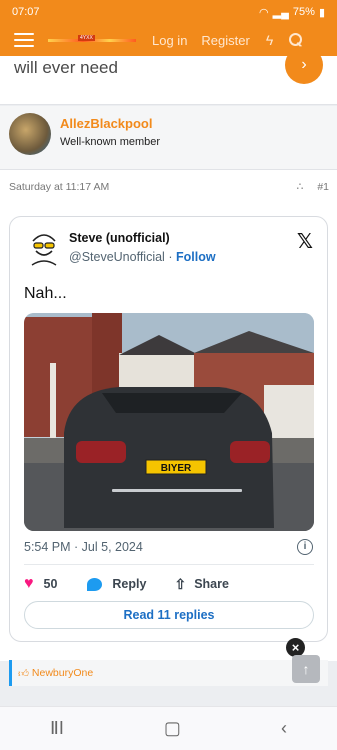 The width and height of the screenshot is (337, 750). I want to click on tweet-divider, so click(169, 564).